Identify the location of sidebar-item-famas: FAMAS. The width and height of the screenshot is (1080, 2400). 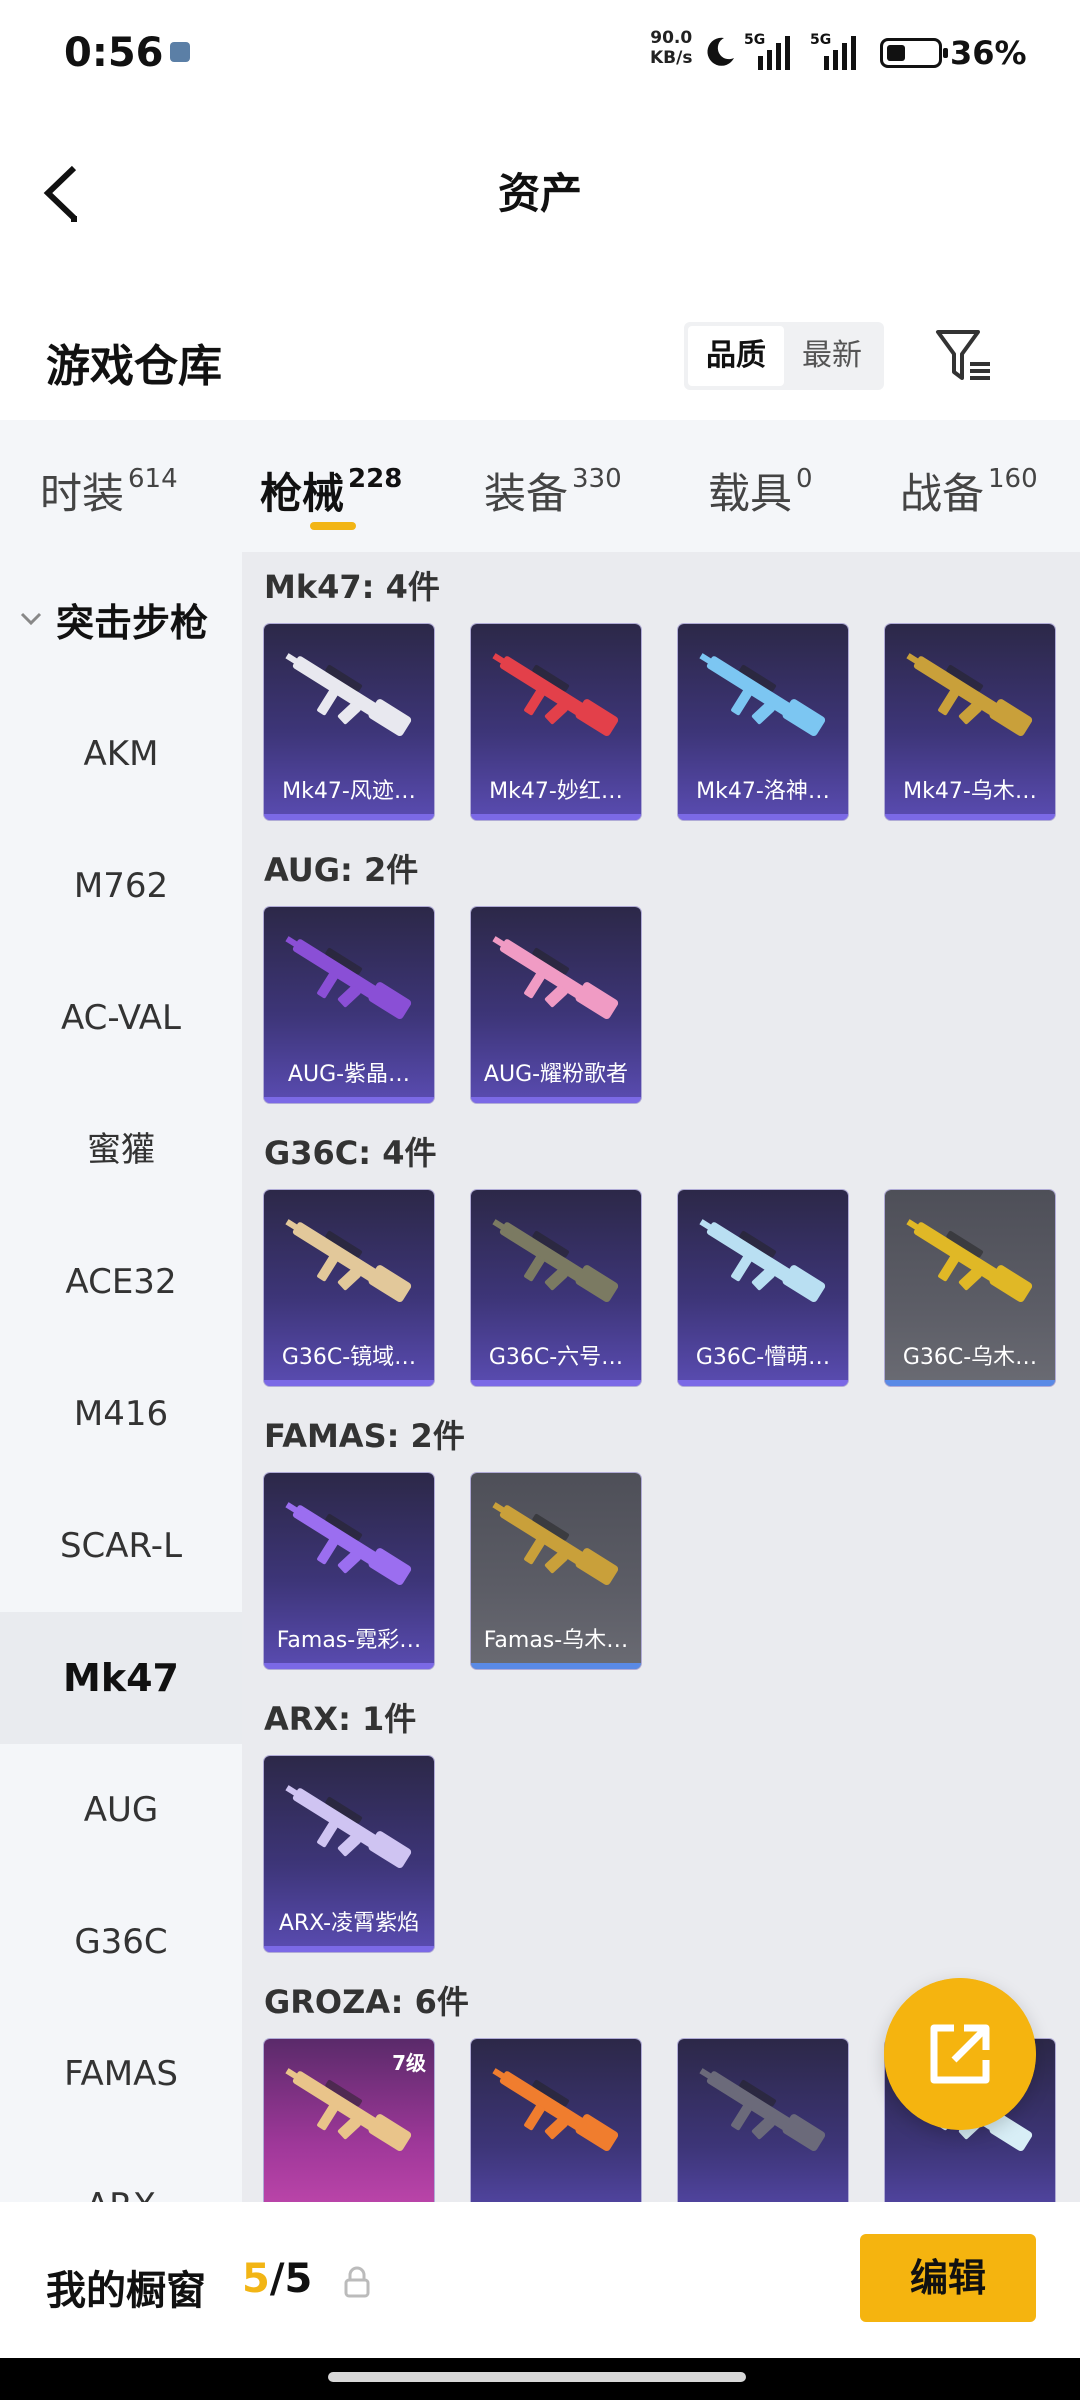
(121, 2074).